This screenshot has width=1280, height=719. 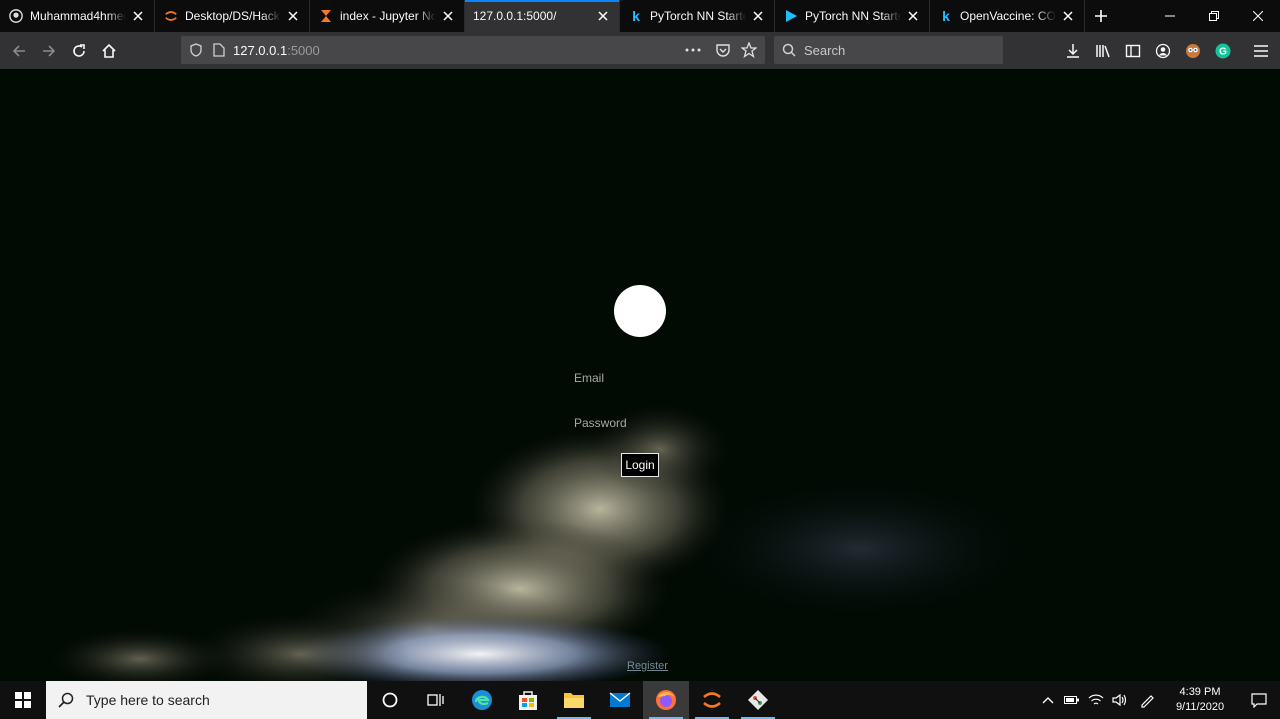 I want to click on tab-kaggle-pytorch-play: PyTorch NN Starter, so click(x=852, y=16).